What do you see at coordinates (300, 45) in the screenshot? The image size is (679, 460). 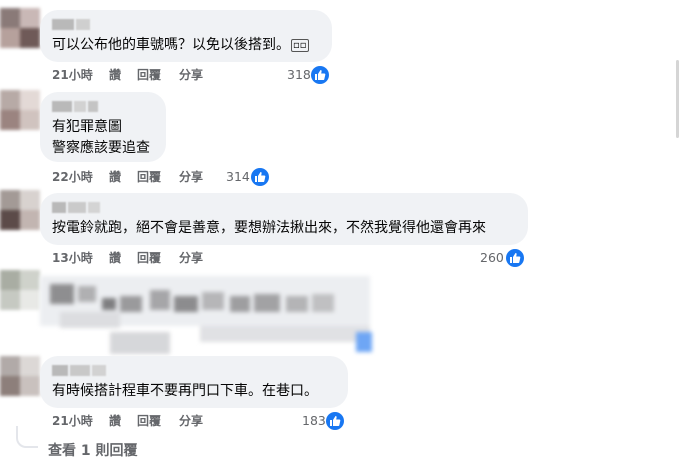 I see `emoji-icon: ▫▫` at bounding box center [300, 45].